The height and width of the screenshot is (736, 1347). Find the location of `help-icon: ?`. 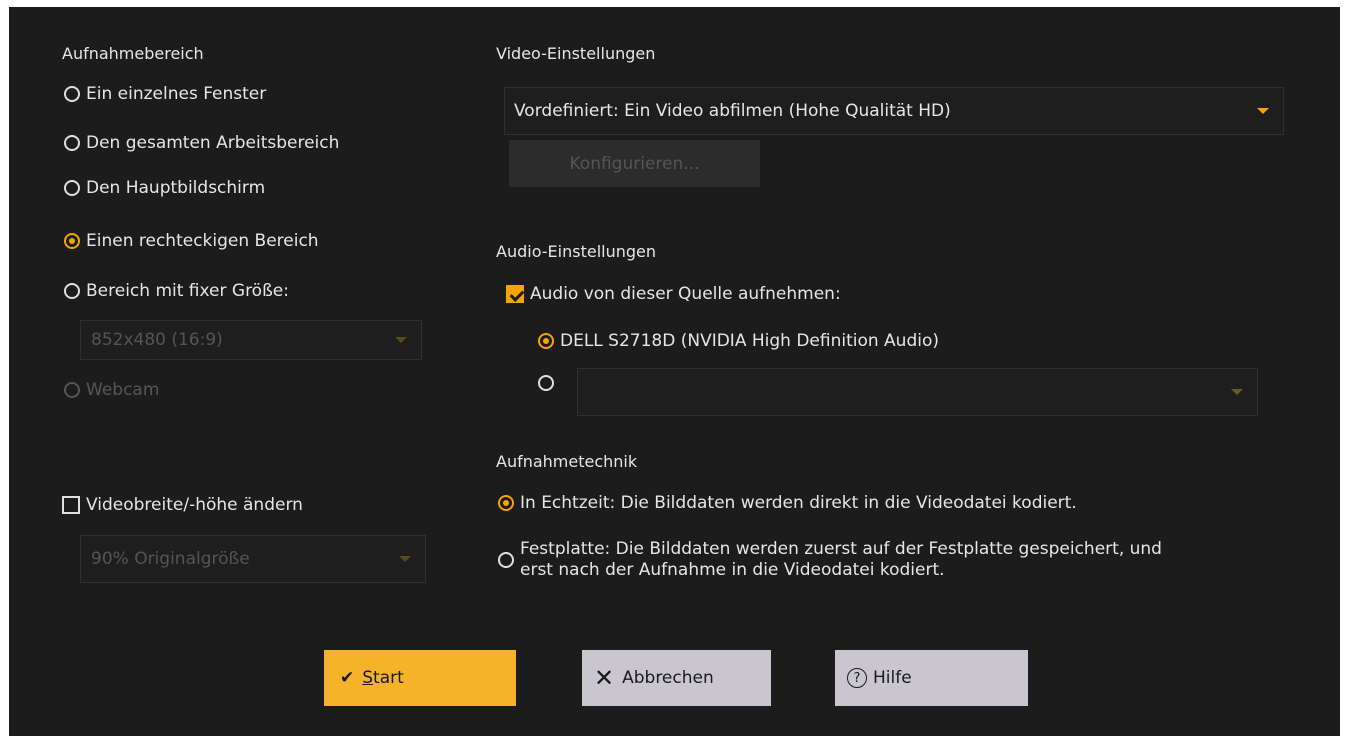

help-icon: ? is located at coordinates (857, 678).